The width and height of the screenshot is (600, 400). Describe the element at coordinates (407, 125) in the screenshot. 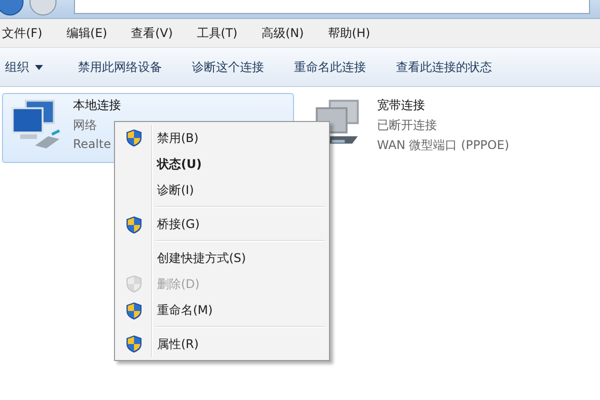

I see `connection-status: 已断开连接` at that location.